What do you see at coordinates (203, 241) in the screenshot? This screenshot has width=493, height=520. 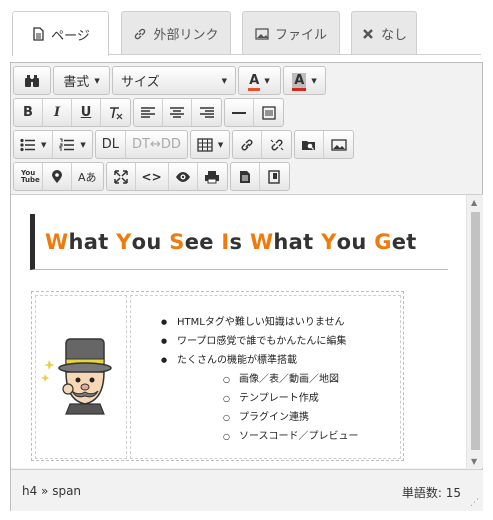 I see `heading-text: ee` at bounding box center [203, 241].